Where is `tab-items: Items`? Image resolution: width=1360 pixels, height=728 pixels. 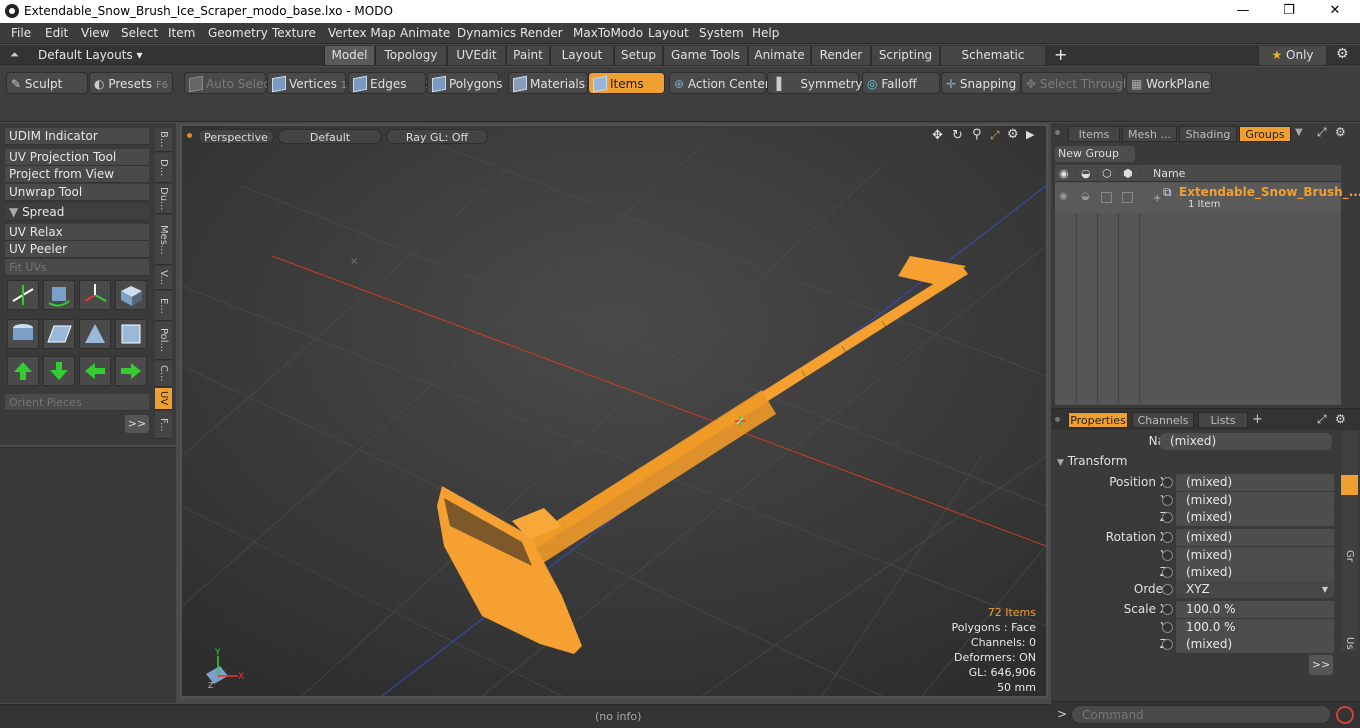
tab-items: Items is located at coordinates (1094, 134).